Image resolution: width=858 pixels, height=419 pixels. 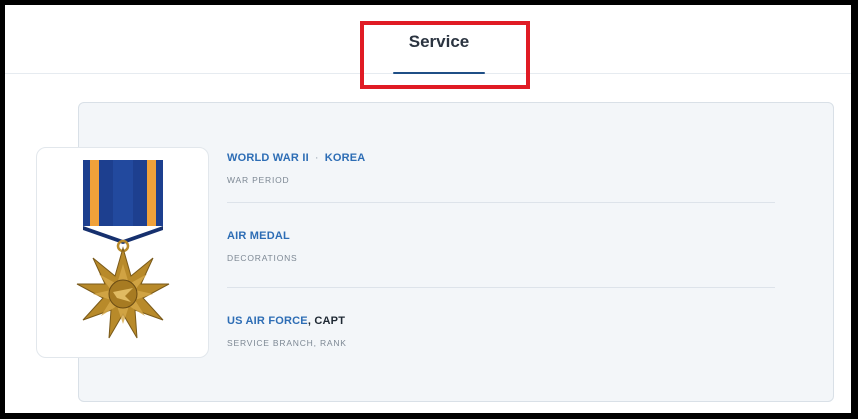 I want to click on war-period-item: WORLD WAR II · KOREA WAR PERIOD, so click(x=296, y=168).